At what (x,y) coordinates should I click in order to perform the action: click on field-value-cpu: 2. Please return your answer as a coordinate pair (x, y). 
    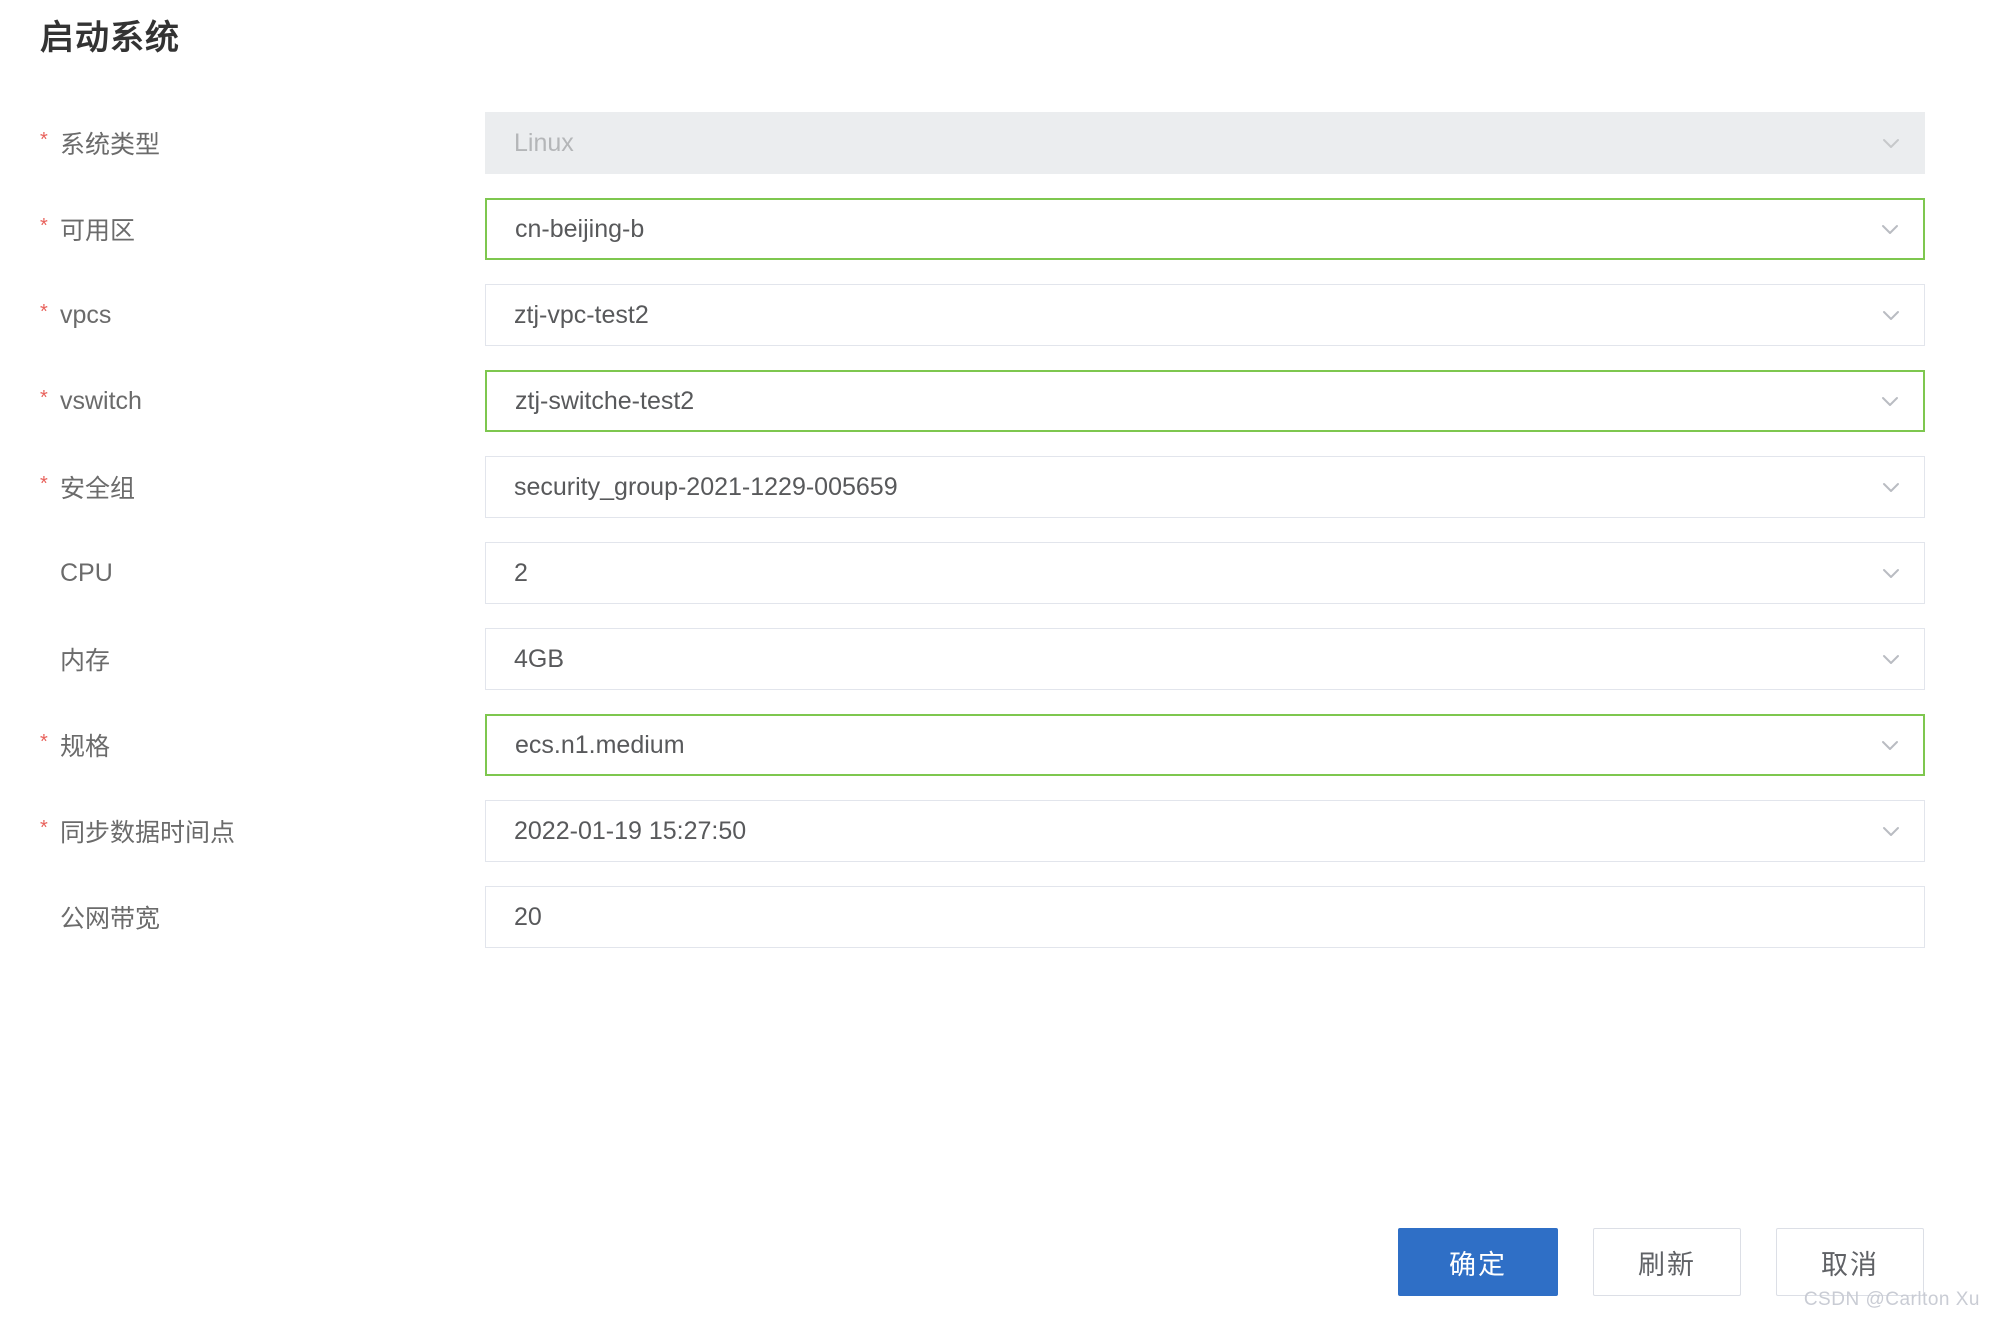
    Looking at the image, I should click on (521, 572).